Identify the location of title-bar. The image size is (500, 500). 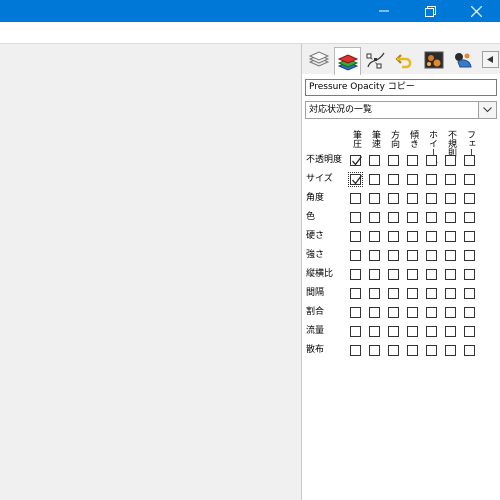
(250, 11).